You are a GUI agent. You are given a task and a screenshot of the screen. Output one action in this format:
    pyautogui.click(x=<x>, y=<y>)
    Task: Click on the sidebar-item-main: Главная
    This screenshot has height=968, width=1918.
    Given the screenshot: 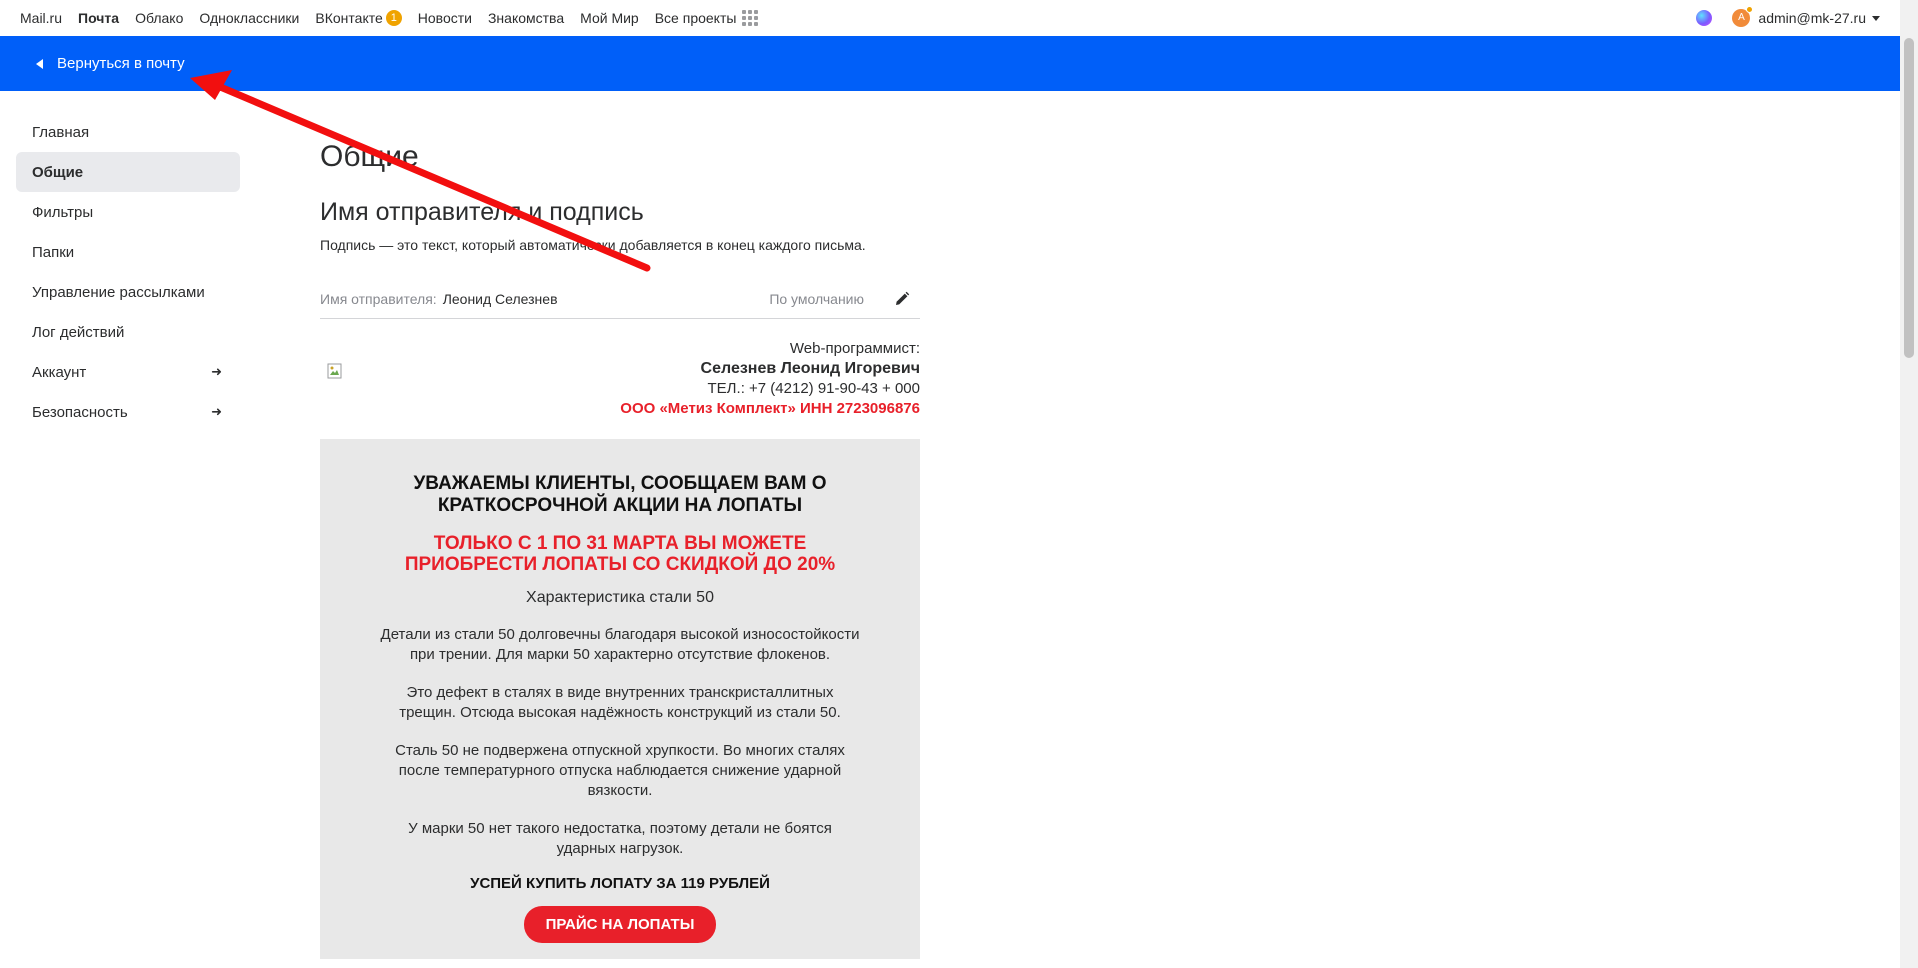 What is the action you would take?
    pyautogui.click(x=128, y=132)
    